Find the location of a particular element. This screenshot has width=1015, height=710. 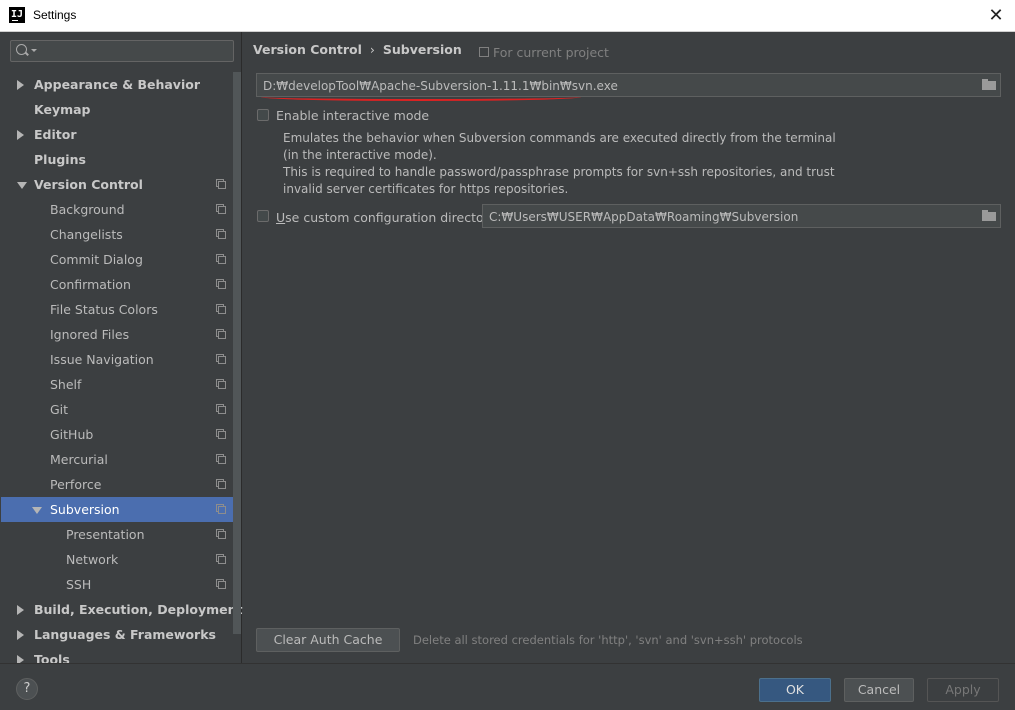

sidebar-item-label: Mercurial is located at coordinates (79, 459).